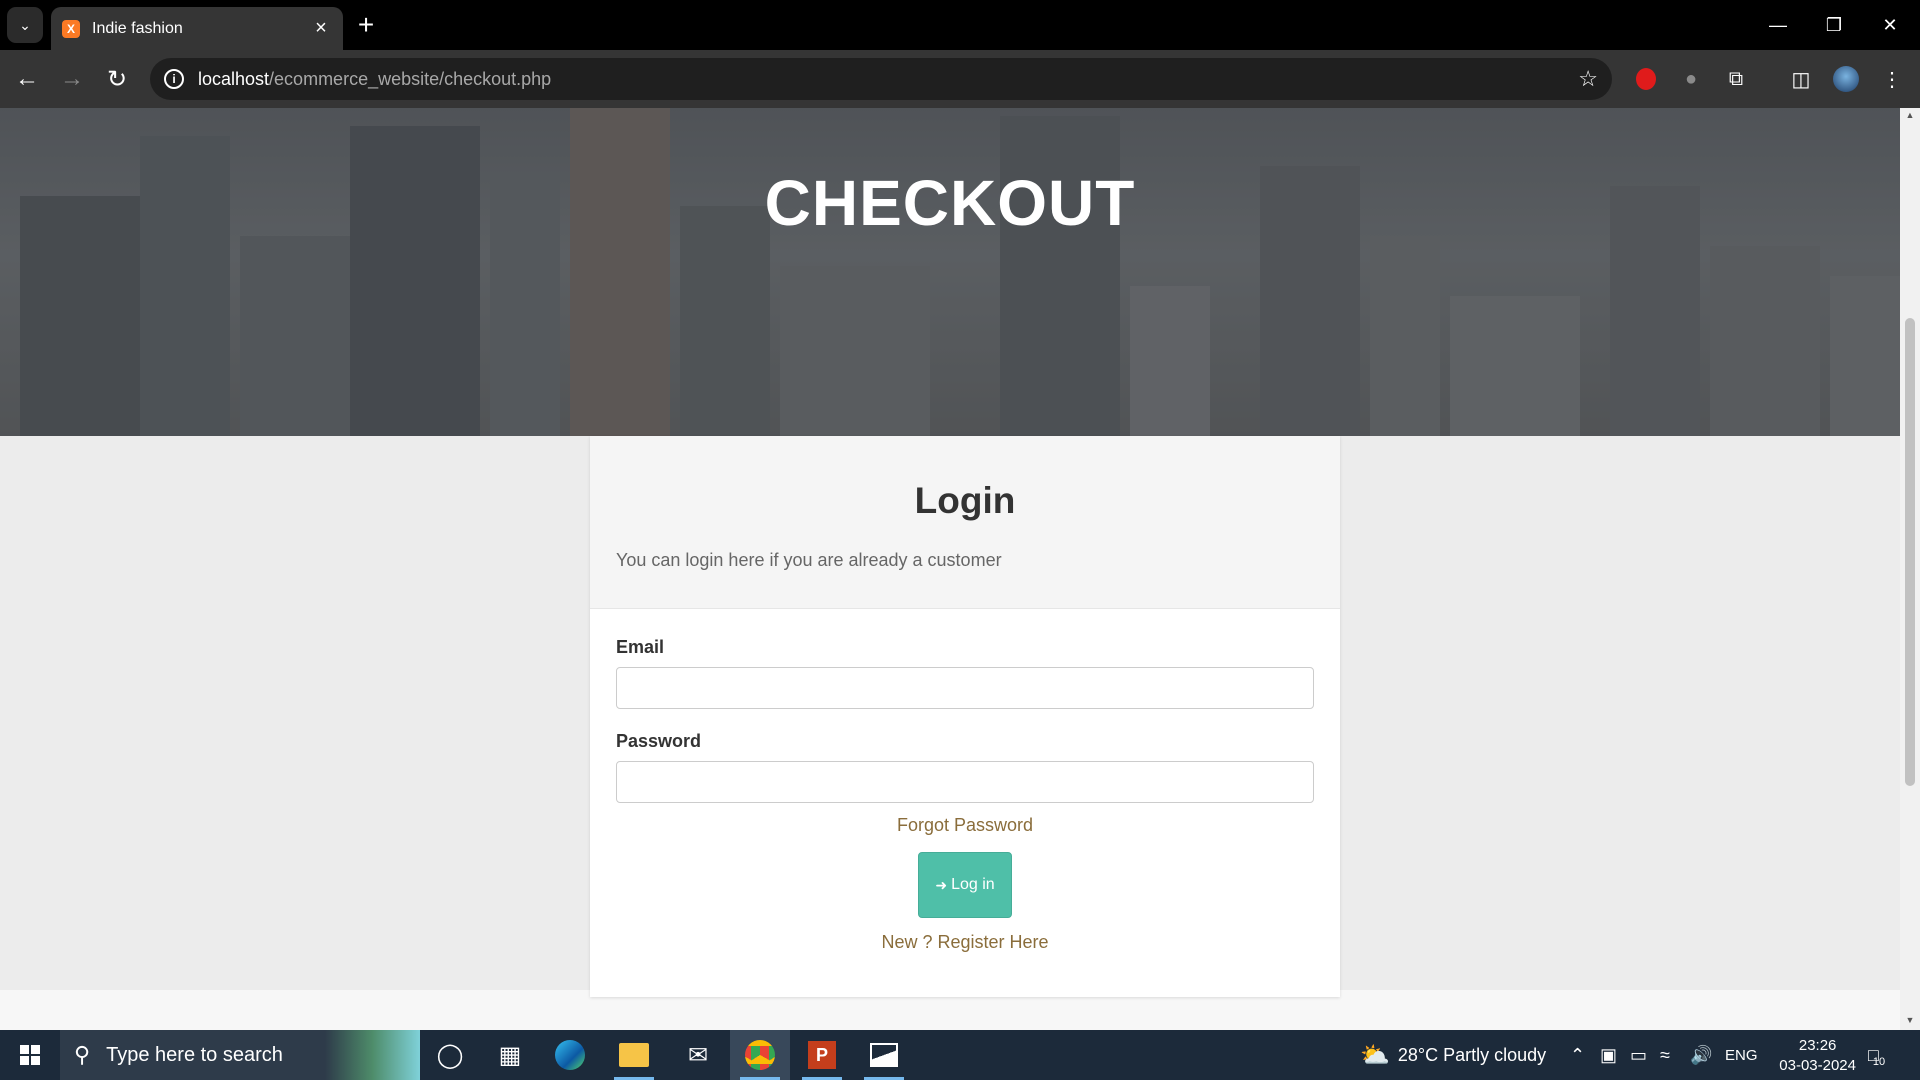 The image size is (1920, 1080). I want to click on login-button: ➜ Log in, so click(965, 885).